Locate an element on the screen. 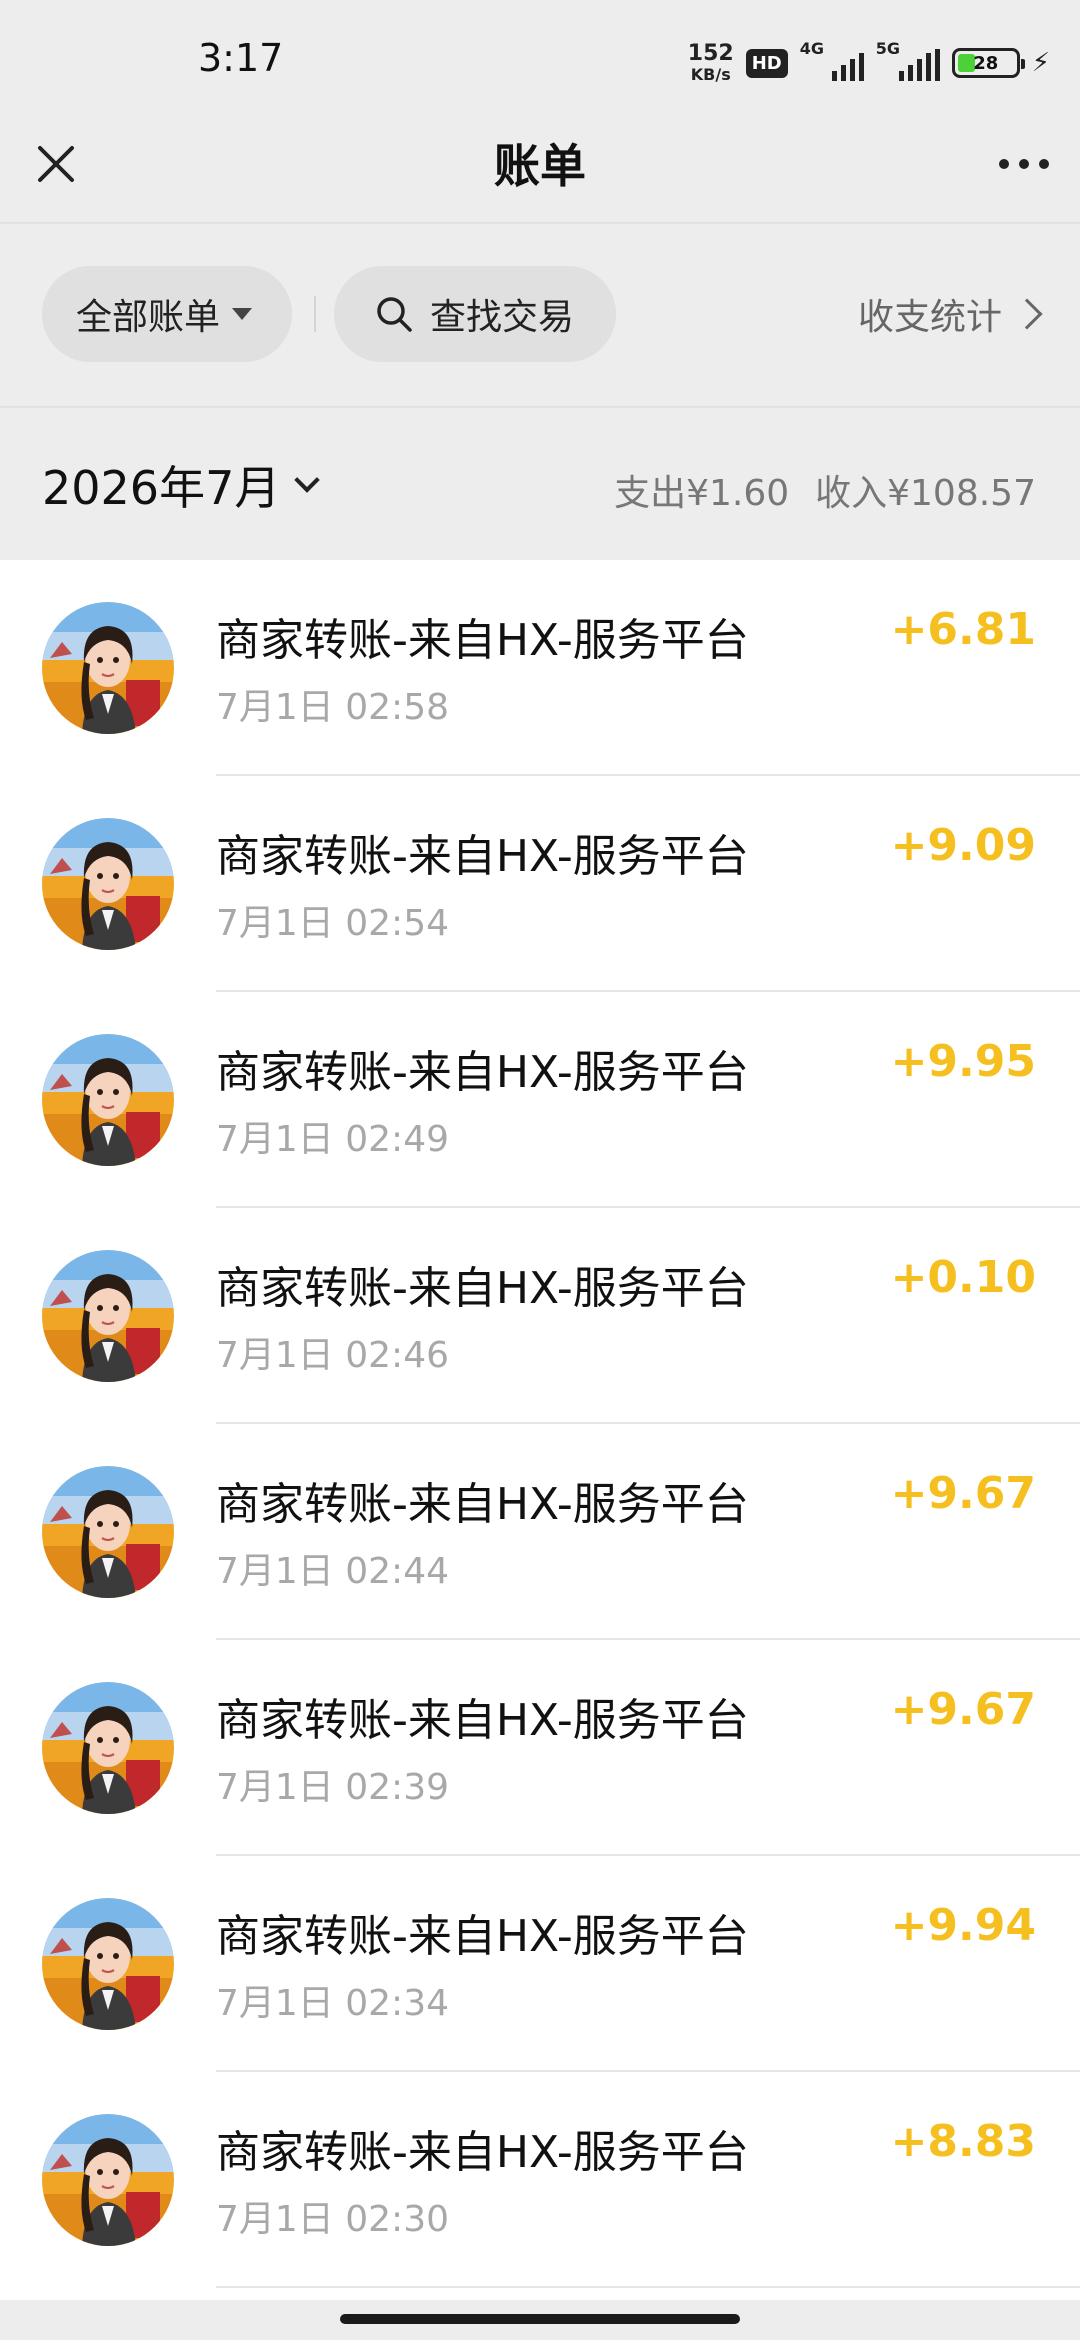  all-bills-label: 全部账单 is located at coordinates (148, 317).